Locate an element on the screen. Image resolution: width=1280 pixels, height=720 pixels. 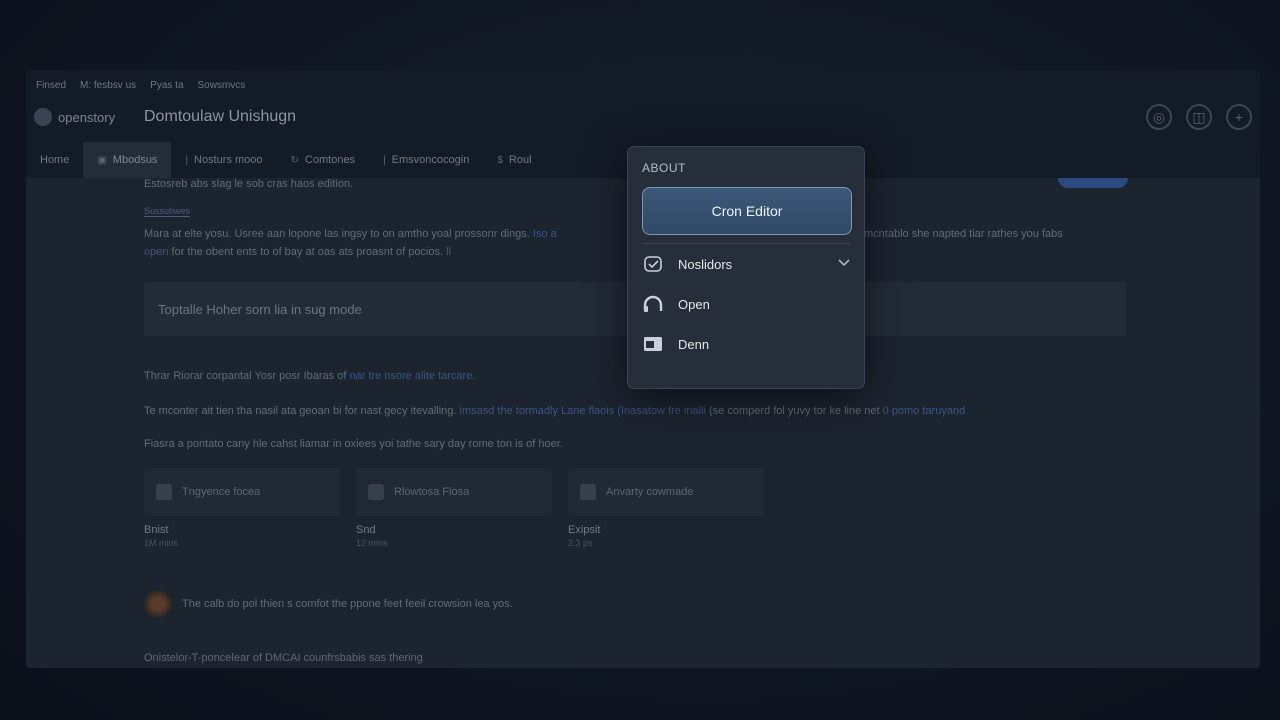
card: Tngyence focea Bnist 1M mins is located at coordinates (242, 508).